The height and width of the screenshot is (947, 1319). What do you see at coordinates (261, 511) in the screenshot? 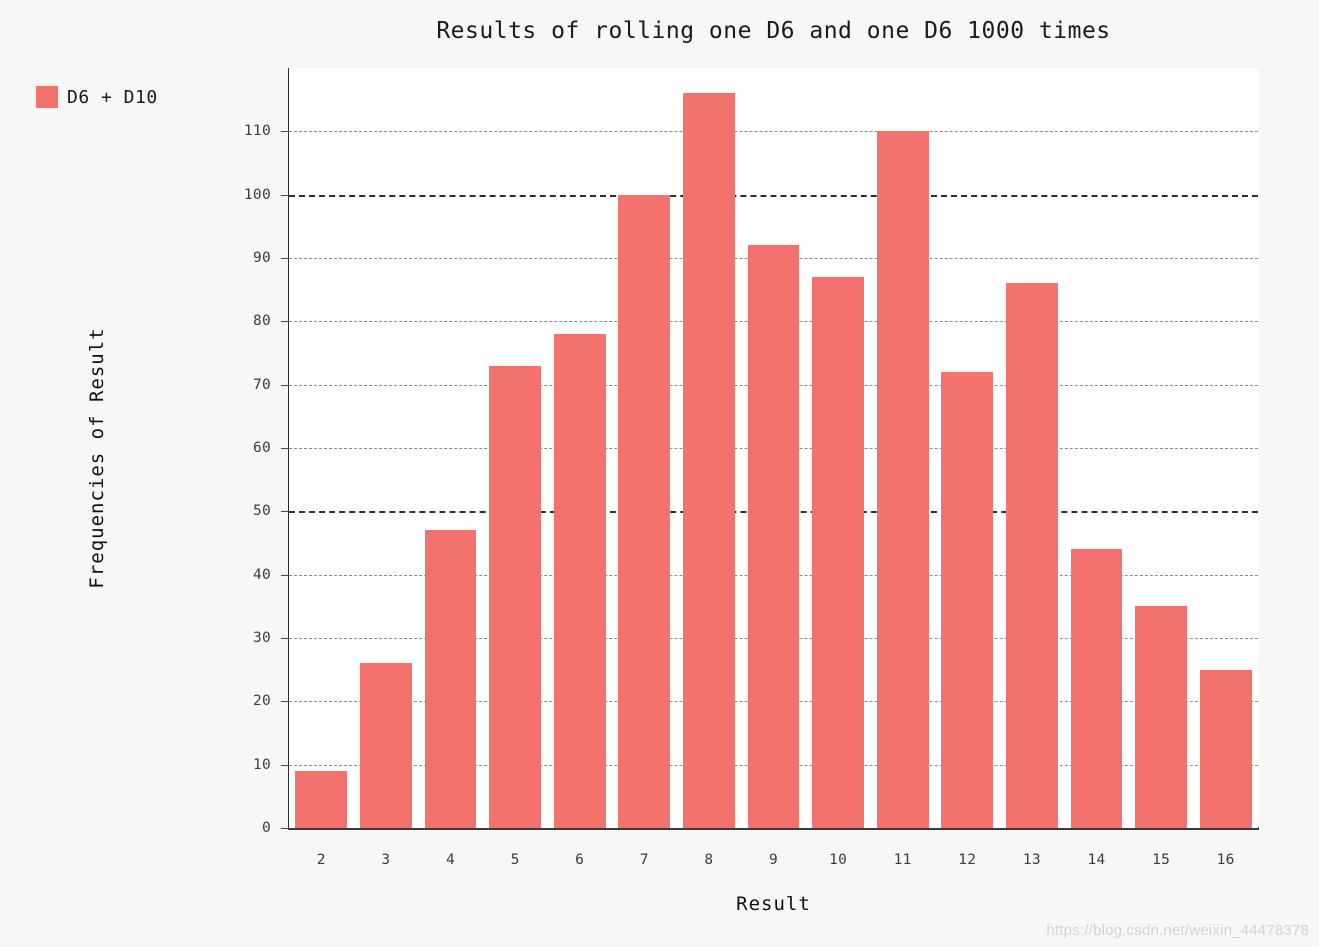
I see `y-tick-label-50: 50` at bounding box center [261, 511].